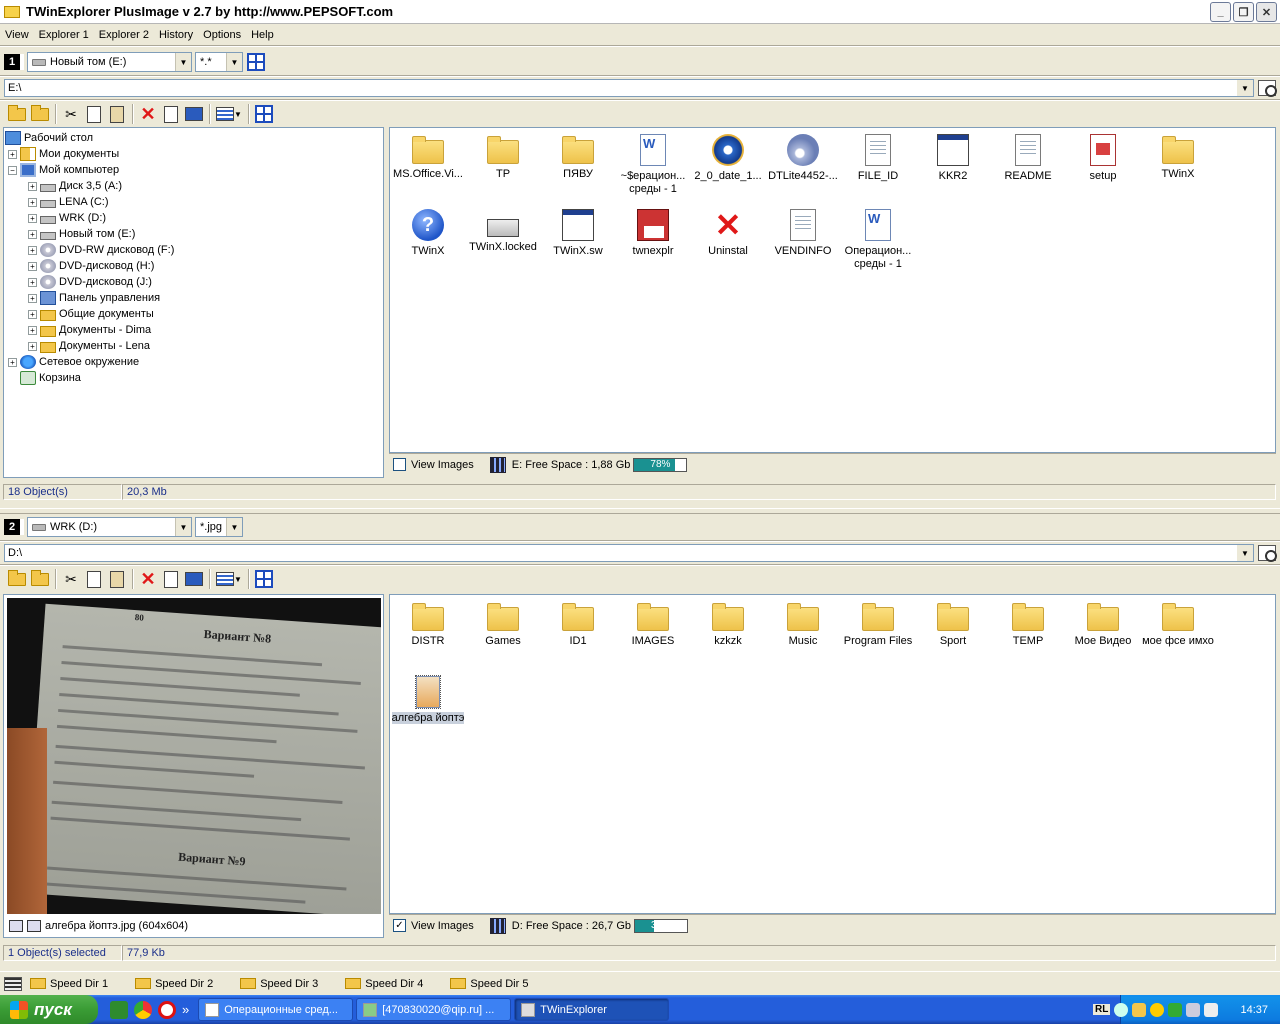 The image size is (1280, 1024). Describe the element at coordinates (68, 202) in the screenshot. I see `tree-item: + LENA (C:)` at that location.